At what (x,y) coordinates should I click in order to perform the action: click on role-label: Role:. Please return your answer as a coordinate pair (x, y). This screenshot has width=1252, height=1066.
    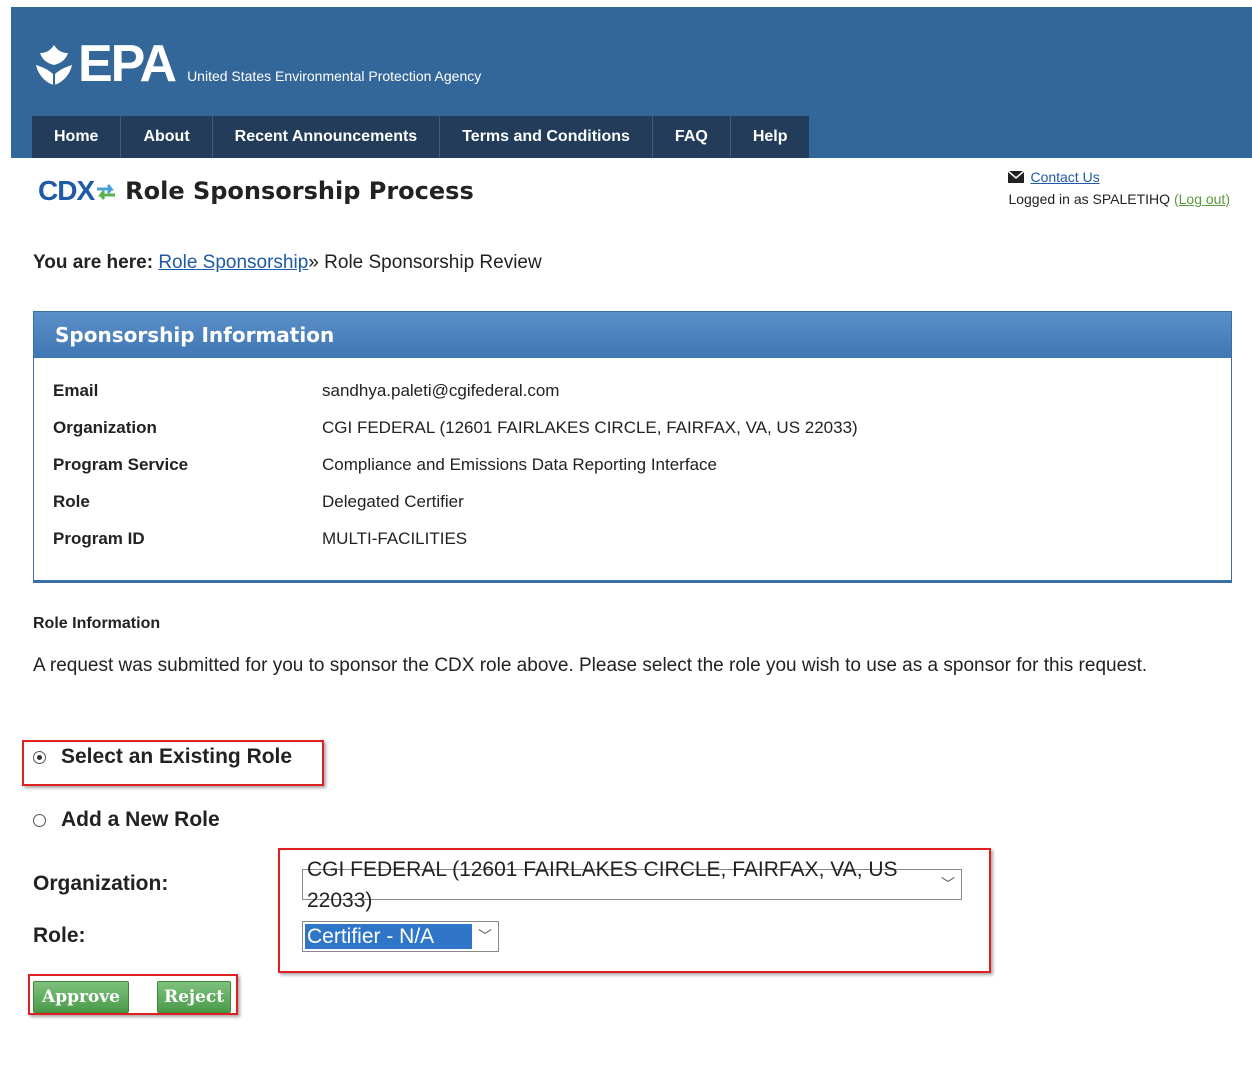
    Looking at the image, I should click on (59, 935).